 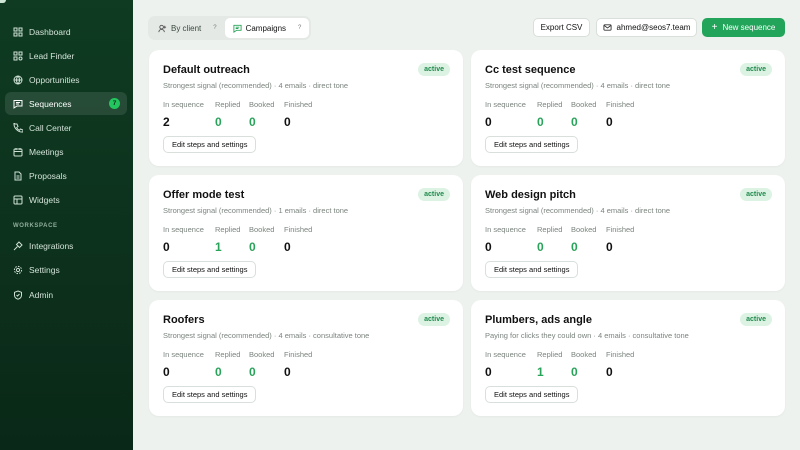 What do you see at coordinates (237, 28) in the screenshot?
I see `message-icon` at bounding box center [237, 28].